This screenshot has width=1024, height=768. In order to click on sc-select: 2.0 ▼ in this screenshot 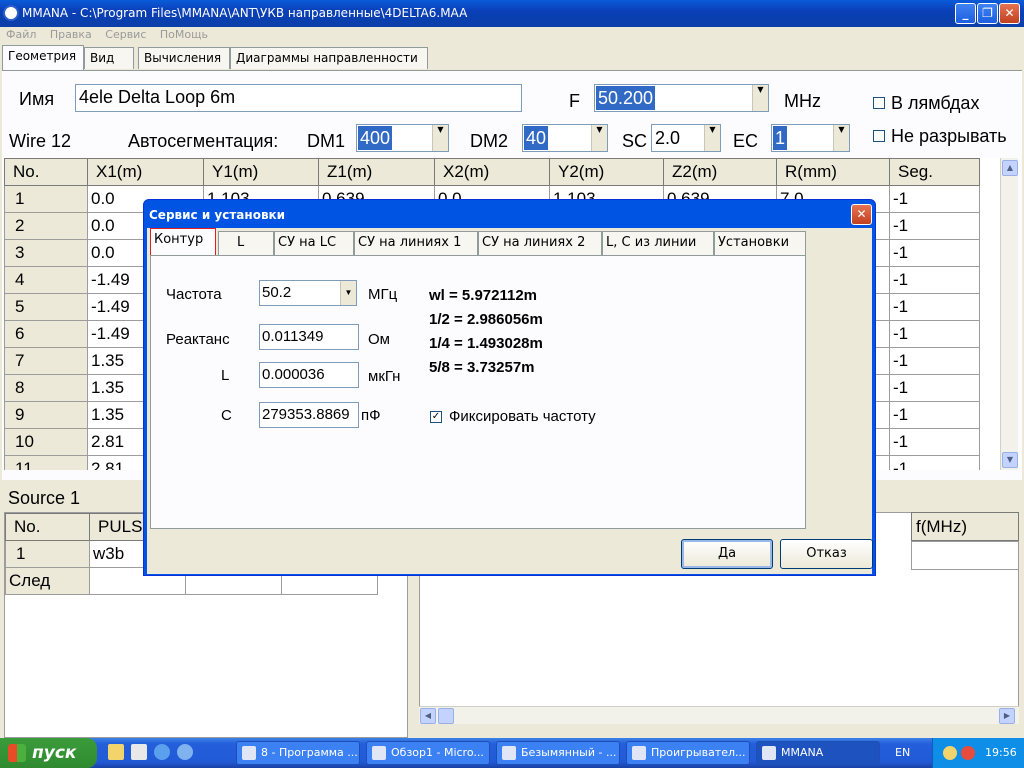, I will do `click(686, 138)`.